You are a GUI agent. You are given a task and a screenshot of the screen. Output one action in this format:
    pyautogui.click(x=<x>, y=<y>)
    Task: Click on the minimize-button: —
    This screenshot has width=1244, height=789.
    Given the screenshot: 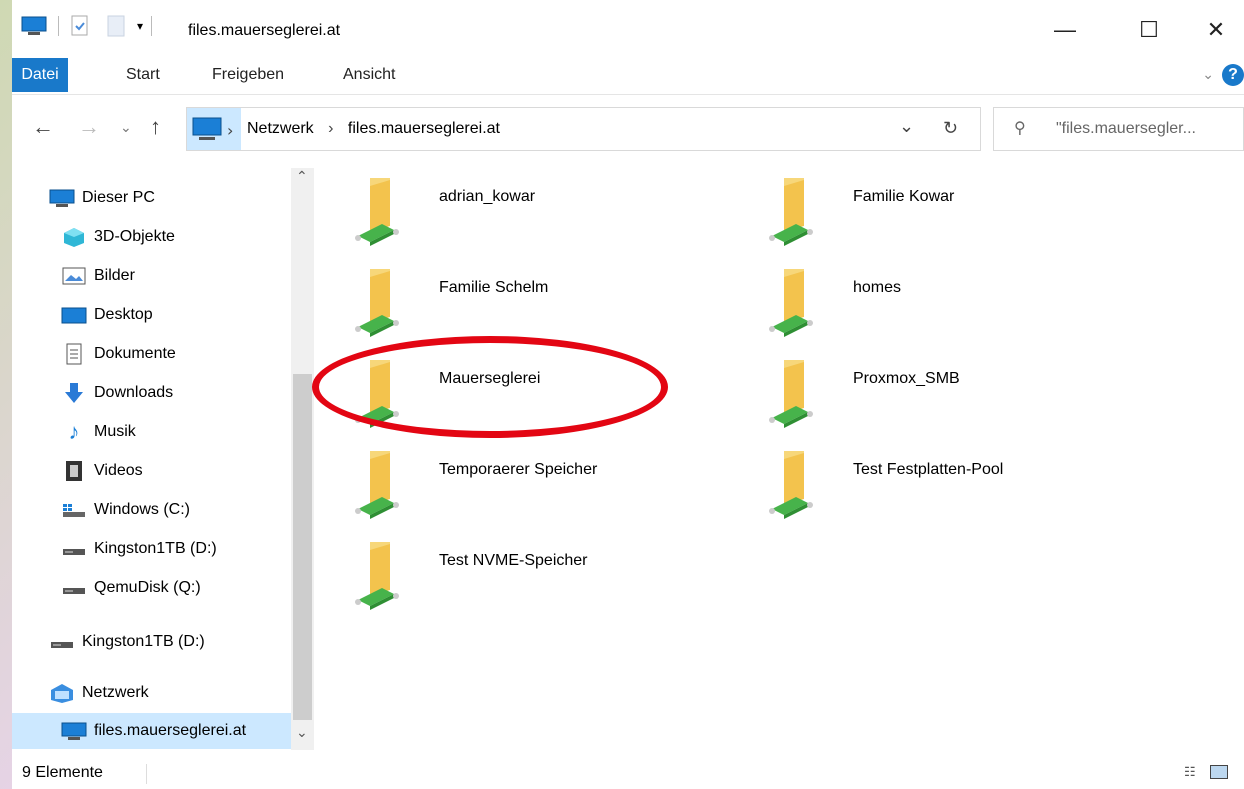 What is the action you would take?
    pyautogui.click(x=1065, y=30)
    